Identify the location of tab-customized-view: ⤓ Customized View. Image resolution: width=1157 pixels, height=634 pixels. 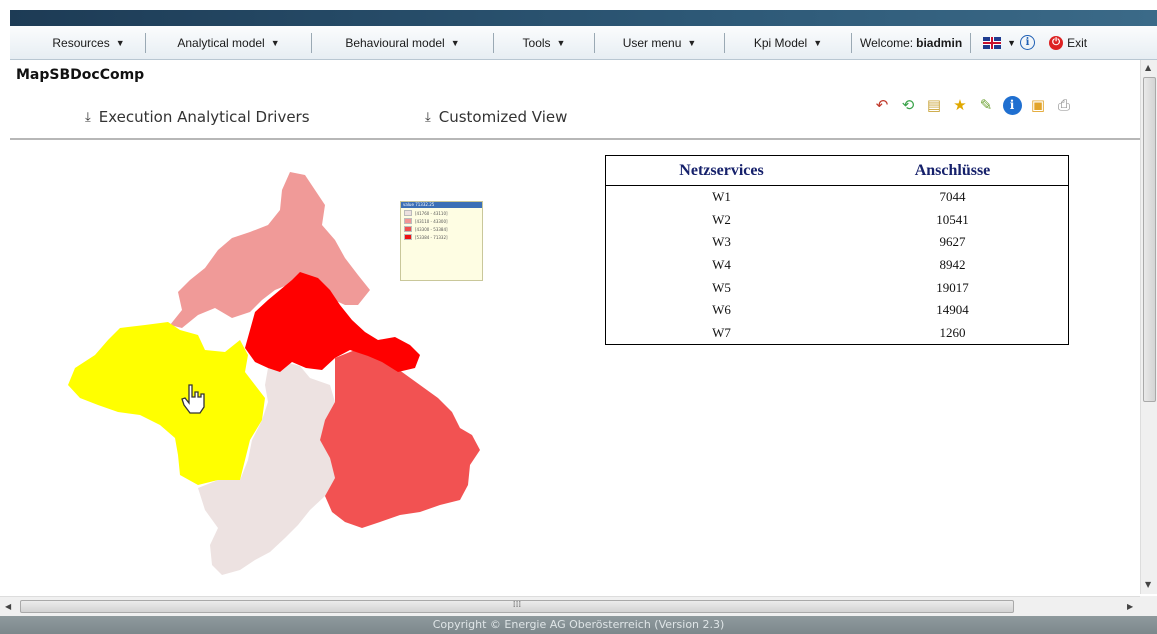
(496, 117).